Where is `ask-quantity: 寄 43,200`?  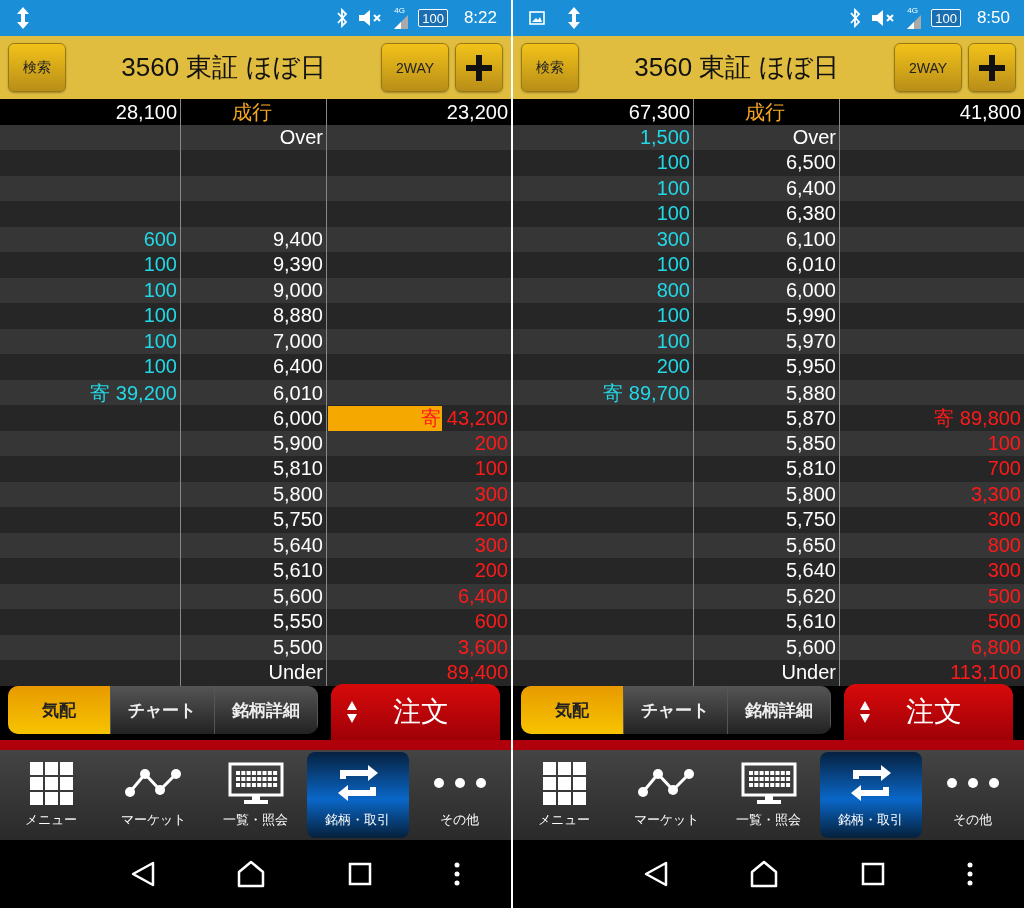
ask-quantity: 寄 43,200 is located at coordinates (464, 418).